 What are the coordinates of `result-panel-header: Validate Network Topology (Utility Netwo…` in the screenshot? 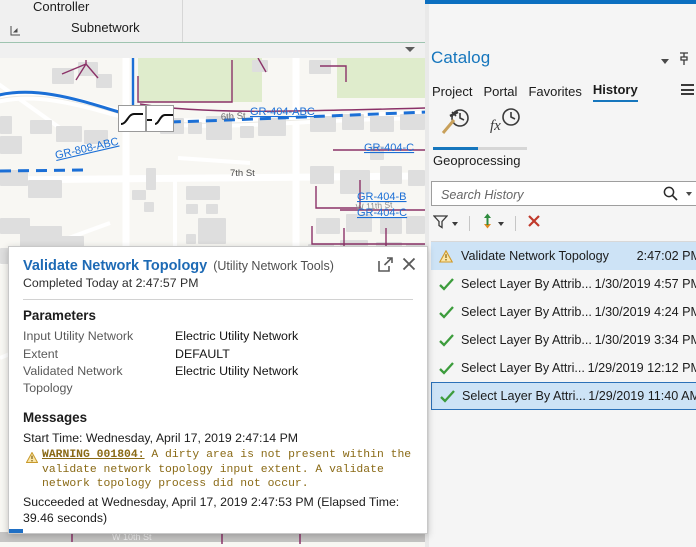 It's located at (218, 268).